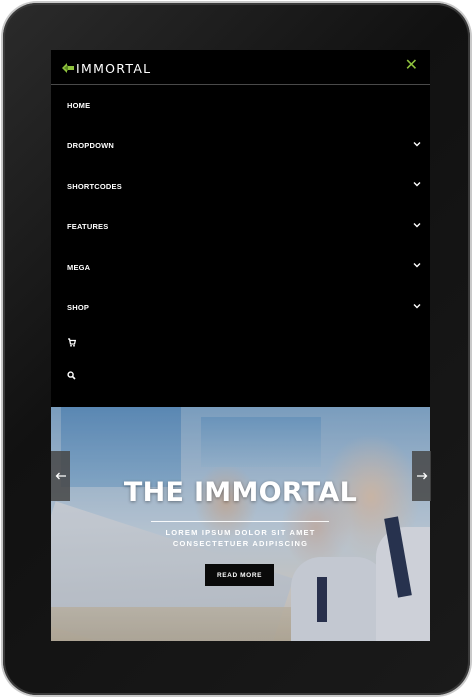 The width and height of the screenshot is (475, 700). Describe the element at coordinates (78, 308) in the screenshot. I see `menu-item-label: SHOP` at that location.